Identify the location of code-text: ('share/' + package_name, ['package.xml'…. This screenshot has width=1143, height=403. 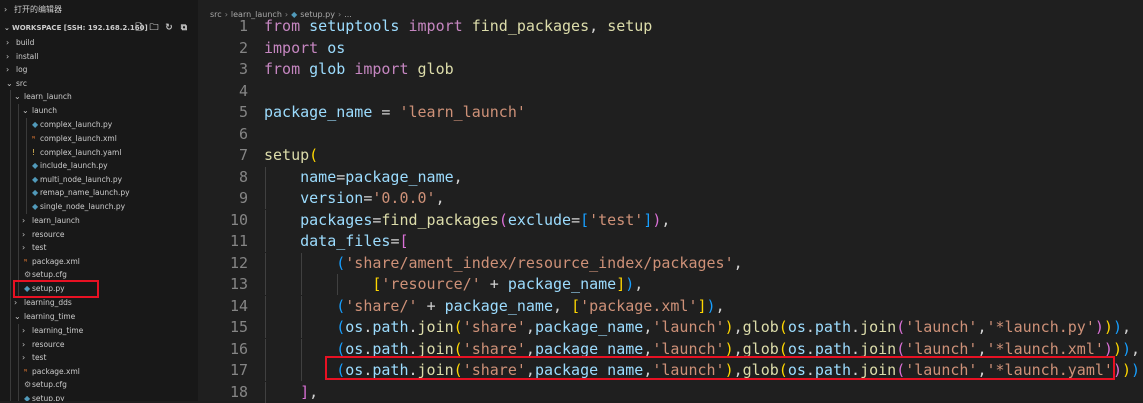
(530, 305).